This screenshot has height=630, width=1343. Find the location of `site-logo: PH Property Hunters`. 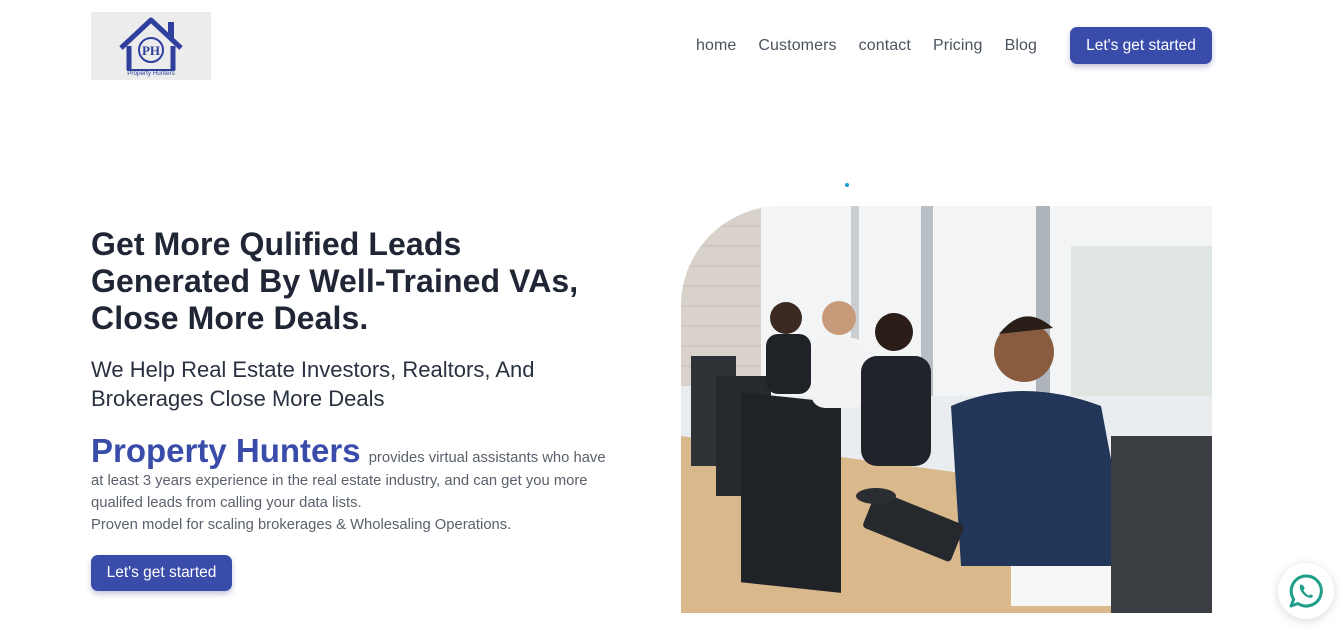

site-logo: PH Property Hunters is located at coordinates (151, 46).